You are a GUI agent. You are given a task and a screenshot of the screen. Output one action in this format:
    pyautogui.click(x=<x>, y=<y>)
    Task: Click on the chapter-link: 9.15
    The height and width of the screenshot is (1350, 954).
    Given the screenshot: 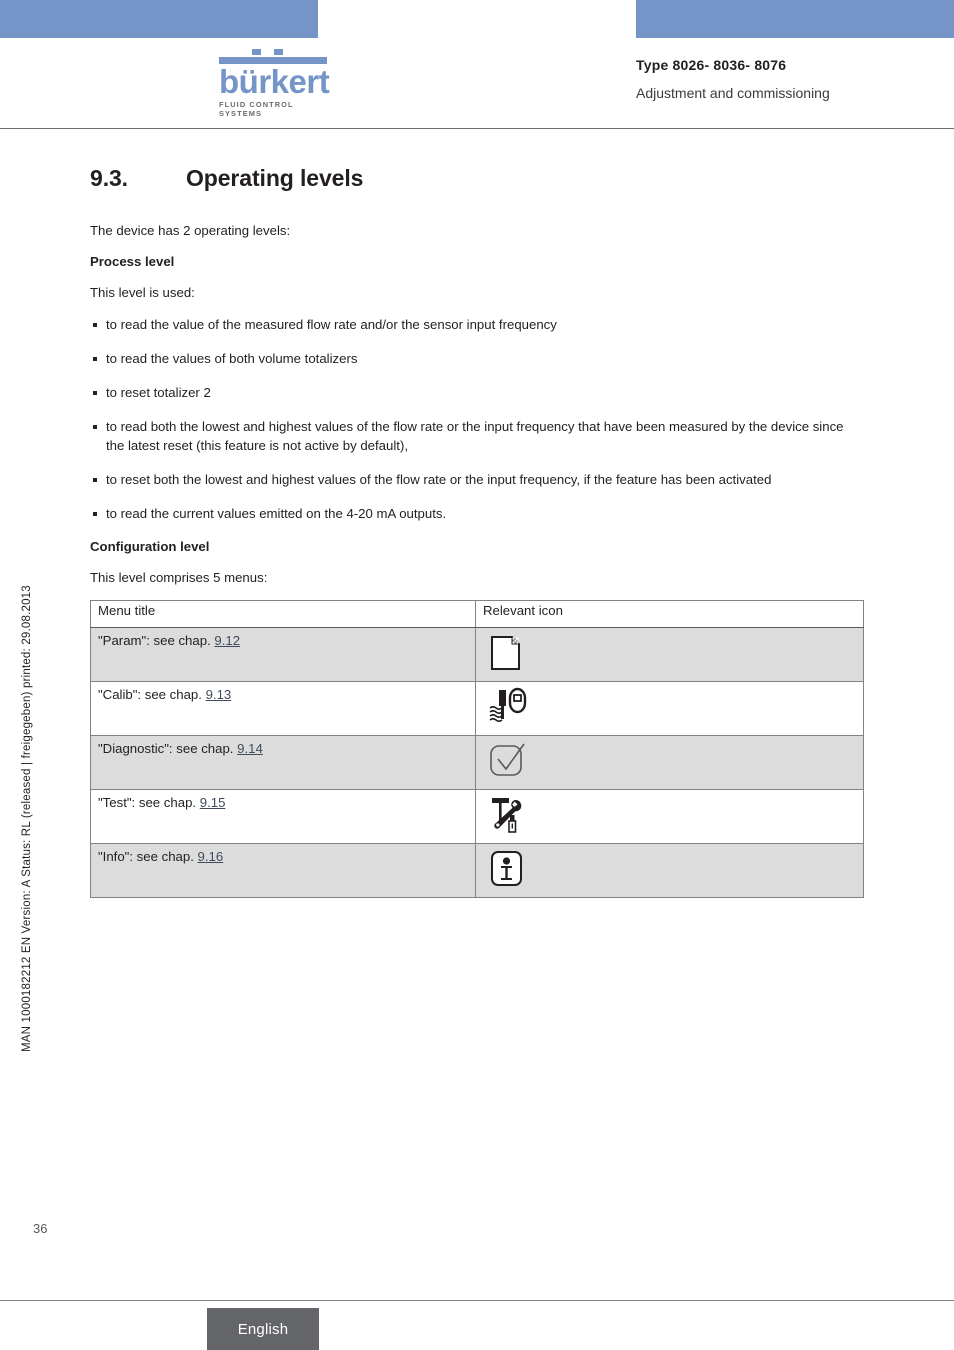 What is the action you would take?
    pyautogui.click(x=213, y=802)
    